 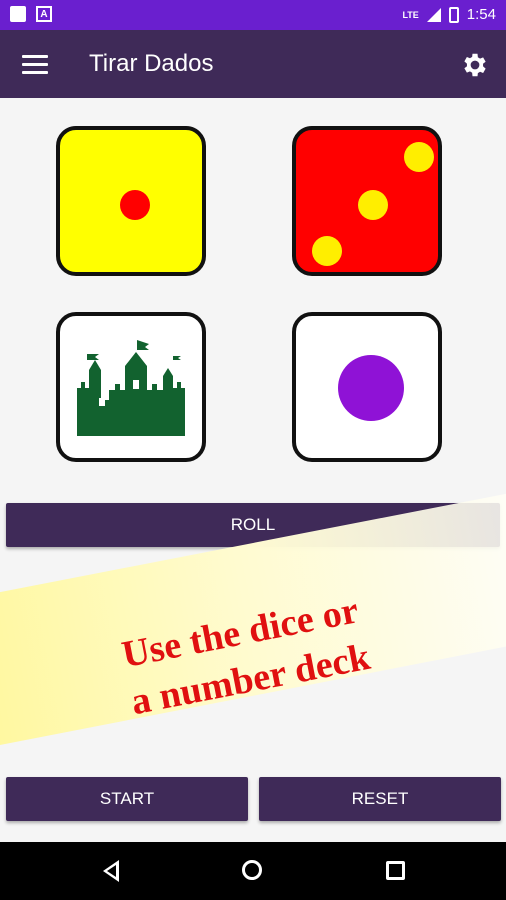 I want to click on purple-pip, so click(x=371, y=388).